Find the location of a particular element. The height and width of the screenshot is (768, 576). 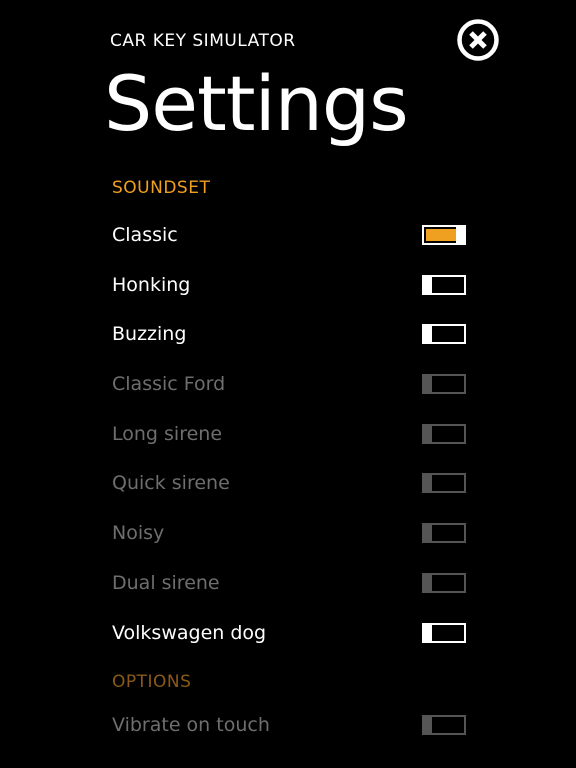

option-item-vibrate-on-touch: Vibrate on touch is located at coordinates (290, 725).